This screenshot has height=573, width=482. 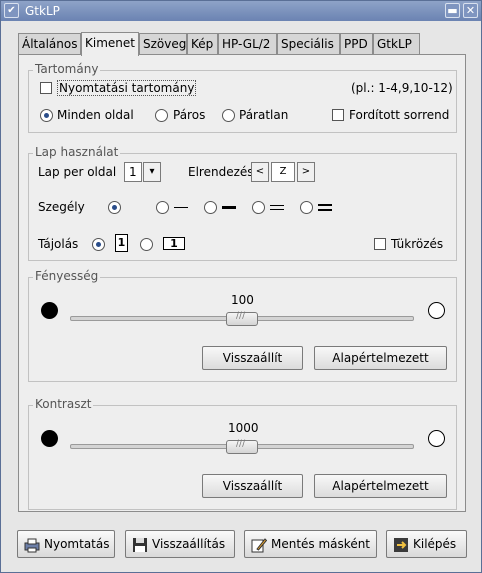 What do you see at coordinates (161, 115) in the screenshot?
I see `even-pages-radio` at bounding box center [161, 115].